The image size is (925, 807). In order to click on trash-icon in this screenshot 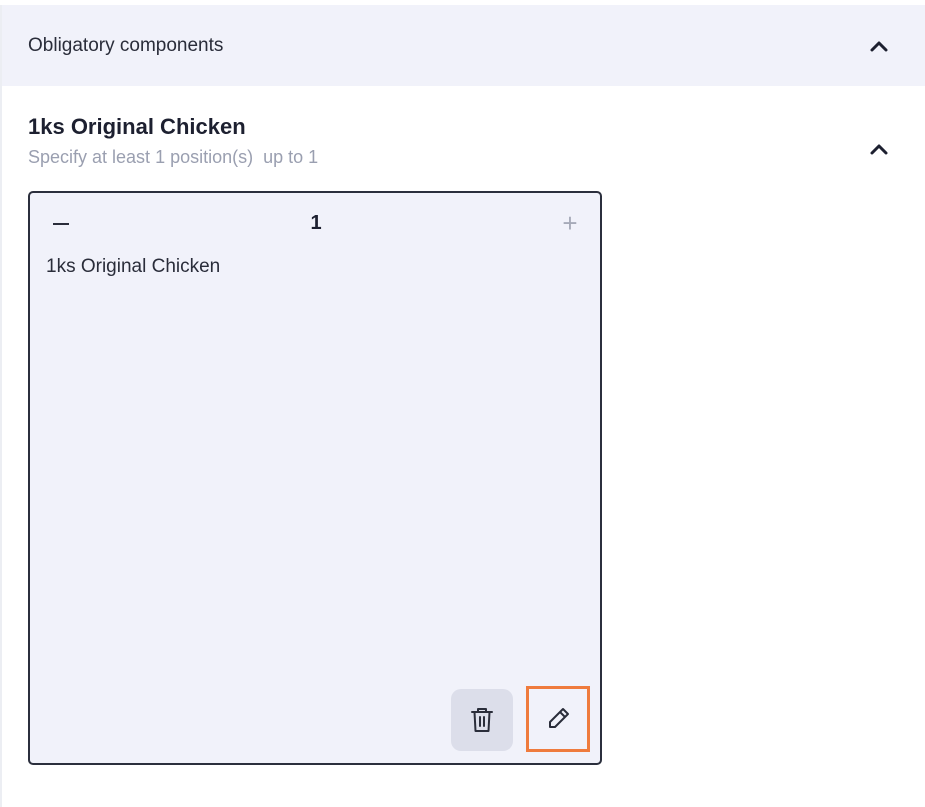, I will do `click(482, 722)`.